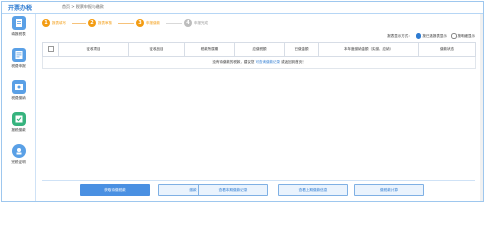 The height and width of the screenshot is (240, 484). I want to click on sidebar: 填报税表 税费申报 税费缴纳 报税缴款 完税证明, so click(19, 107).